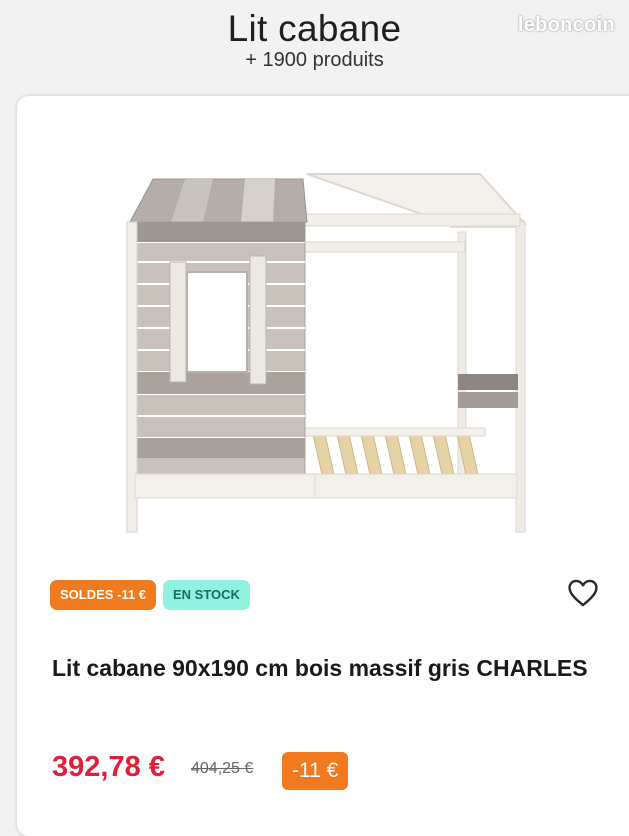 The height and width of the screenshot is (836, 629). I want to click on heart-icon, so click(583, 593).